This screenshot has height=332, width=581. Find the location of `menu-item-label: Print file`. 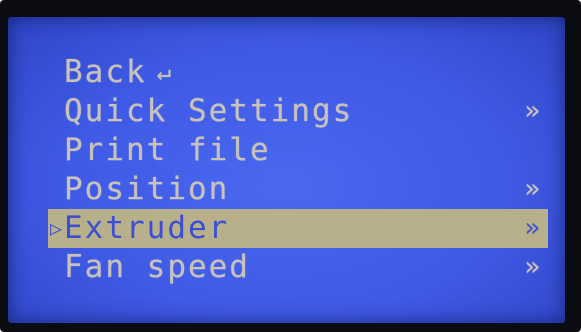

menu-item-label: Print file is located at coordinates (167, 150).